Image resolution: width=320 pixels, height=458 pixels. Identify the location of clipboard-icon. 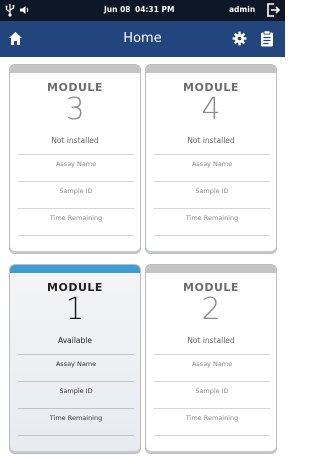
(267, 38).